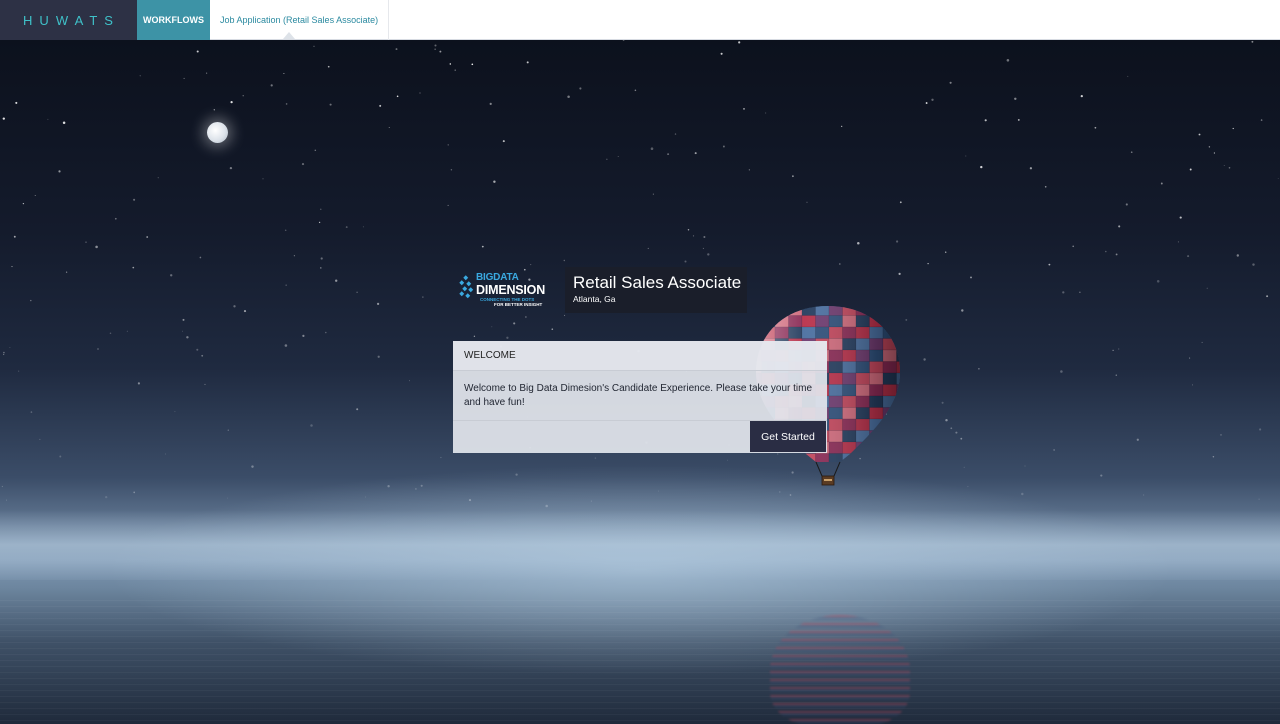 The width and height of the screenshot is (1280, 724). What do you see at coordinates (173, 20) in the screenshot?
I see `nav-workflows: WORKFLOWS` at bounding box center [173, 20].